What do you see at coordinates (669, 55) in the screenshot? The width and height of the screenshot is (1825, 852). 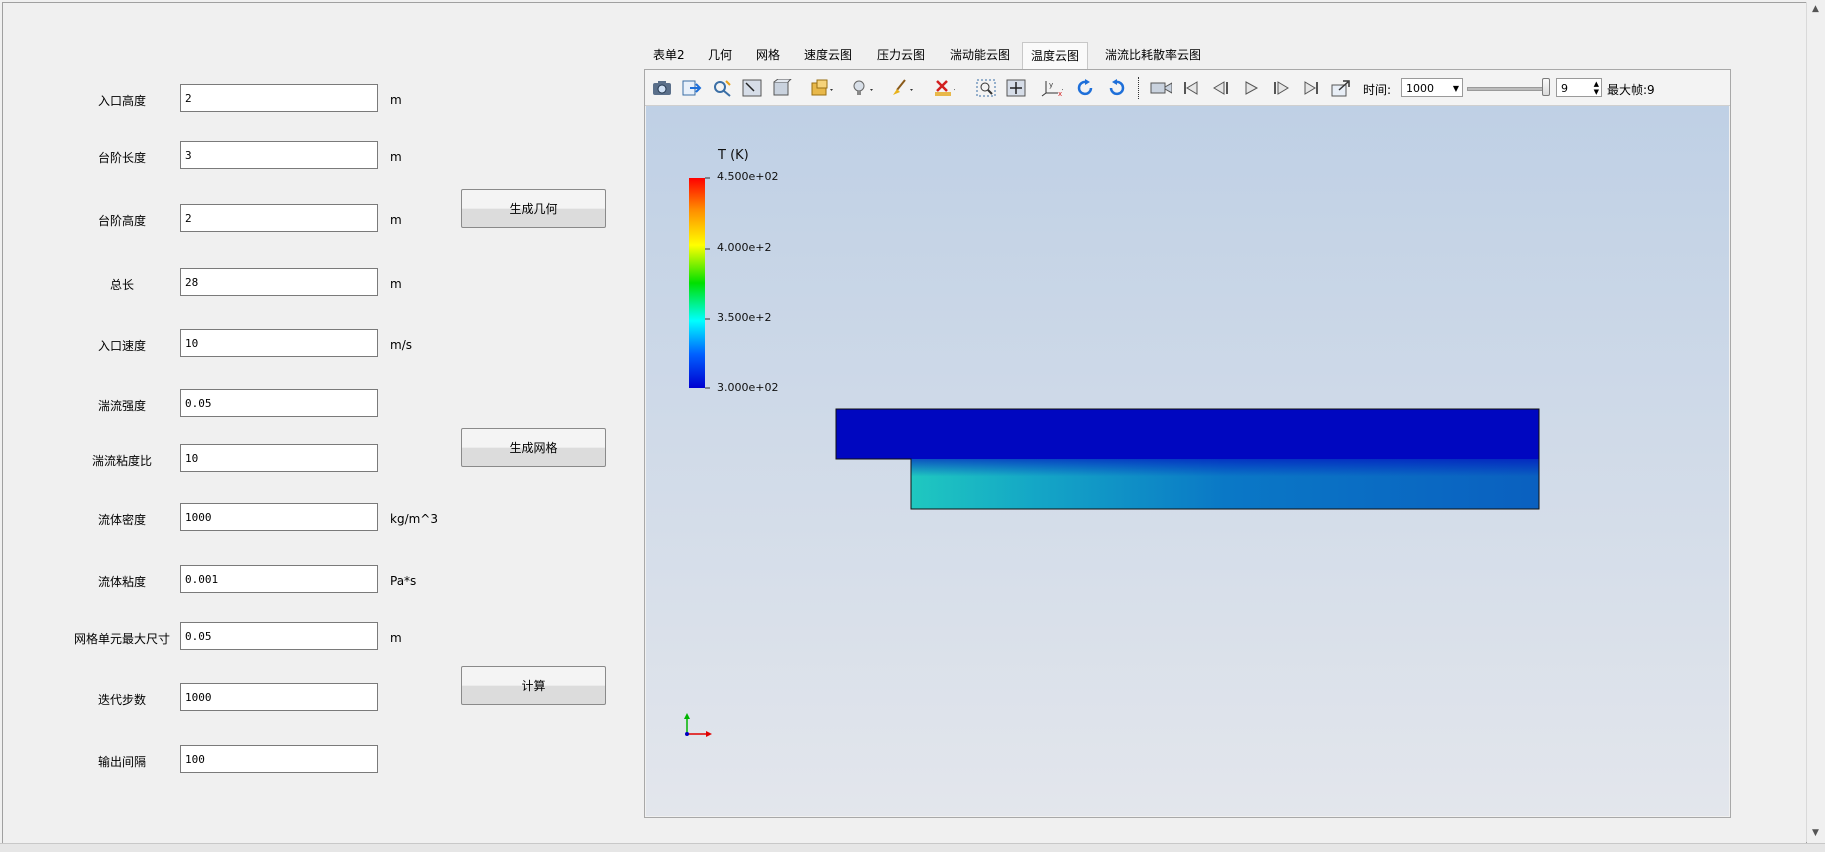 I see `tab-form2: 表单2` at bounding box center [669, 55].